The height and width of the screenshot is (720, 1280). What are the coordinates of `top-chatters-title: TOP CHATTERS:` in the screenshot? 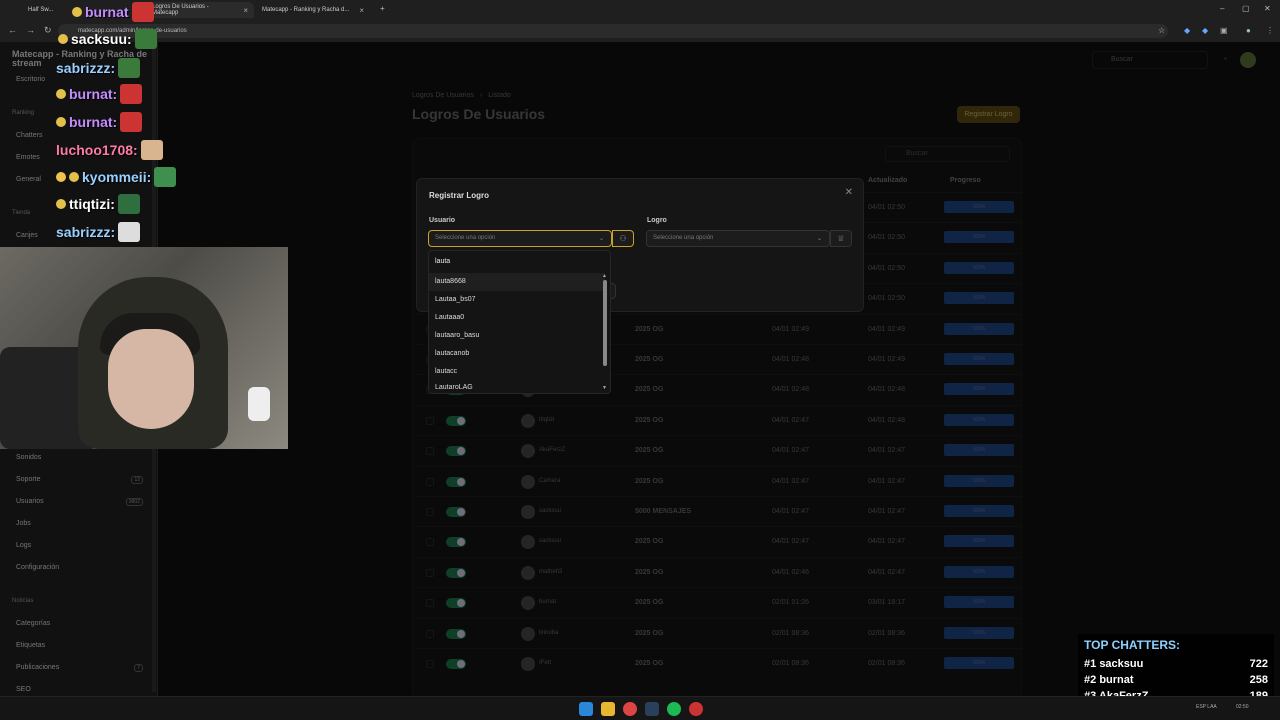 It's located at (1132, 645).